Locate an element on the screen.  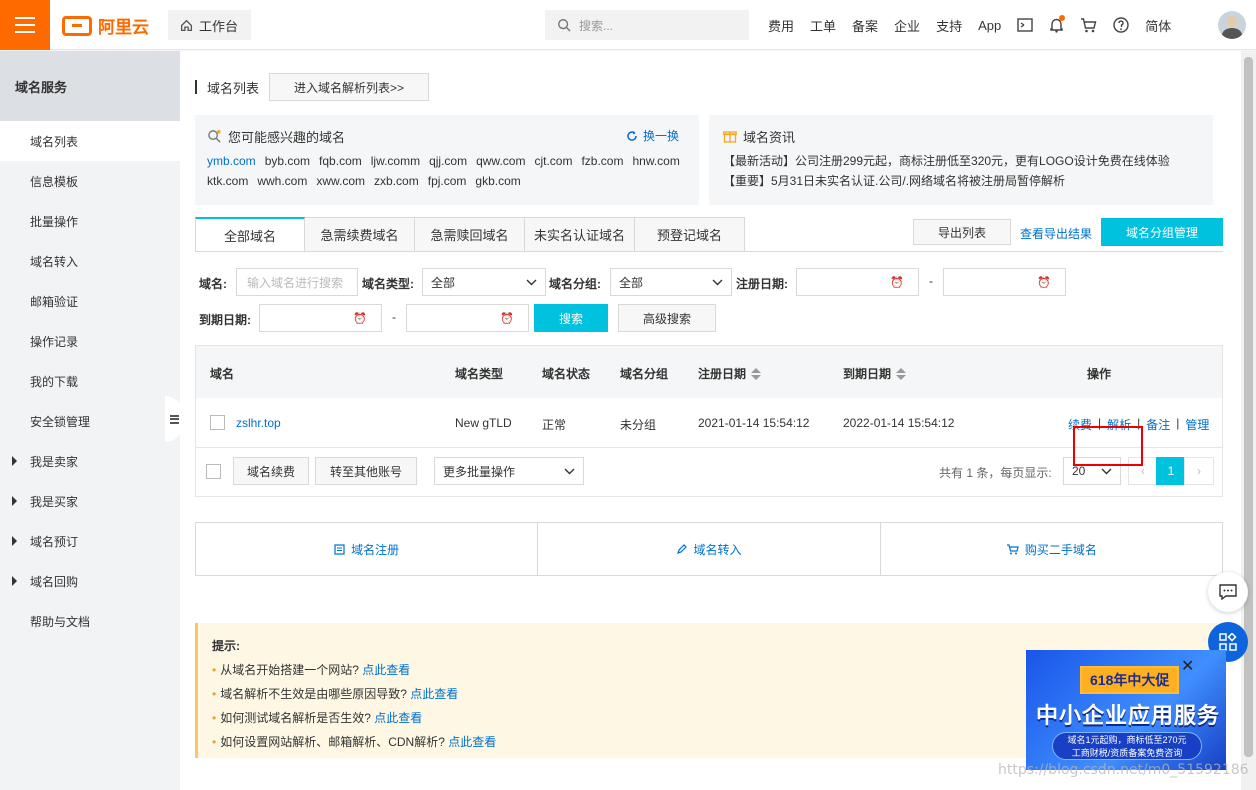
prev-page-button: ‹ is located at coordinates (1143, 471).